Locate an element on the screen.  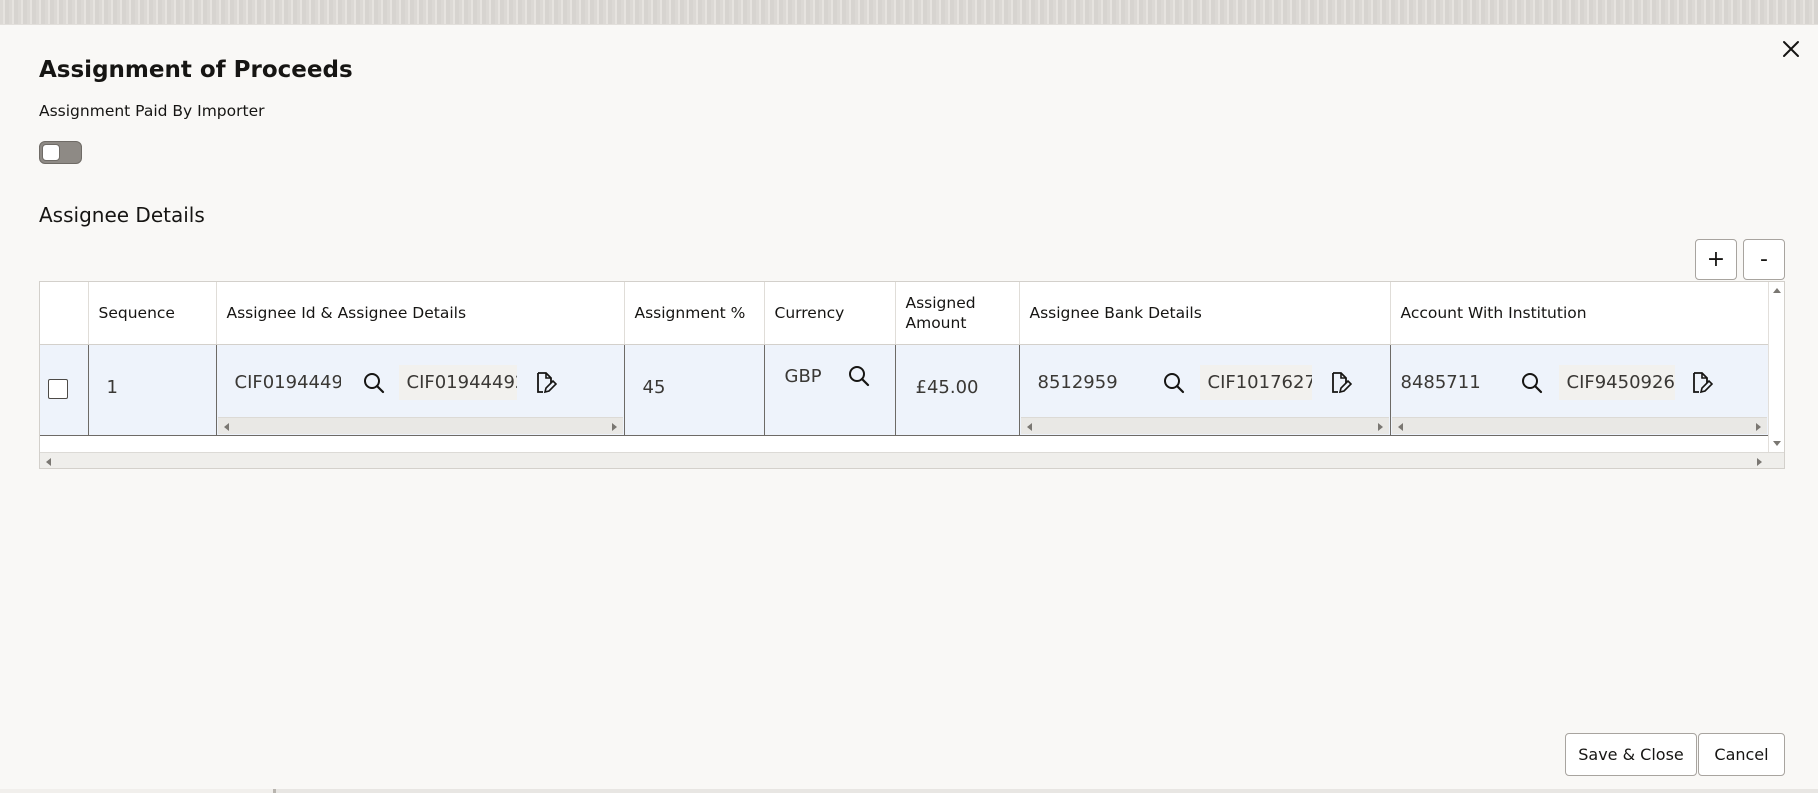
header-assigned-amount: Assigned Amount is located at coordinates (957, 313).